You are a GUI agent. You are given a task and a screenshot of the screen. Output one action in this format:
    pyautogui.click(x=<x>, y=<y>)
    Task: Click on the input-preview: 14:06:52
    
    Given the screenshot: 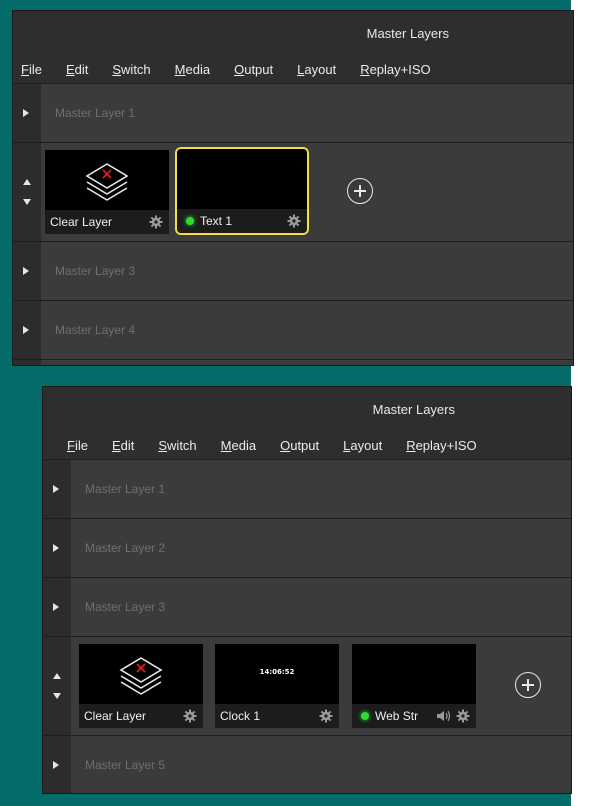 What is the action you would take?
    pyautogui.click(x=277, y=674)
    